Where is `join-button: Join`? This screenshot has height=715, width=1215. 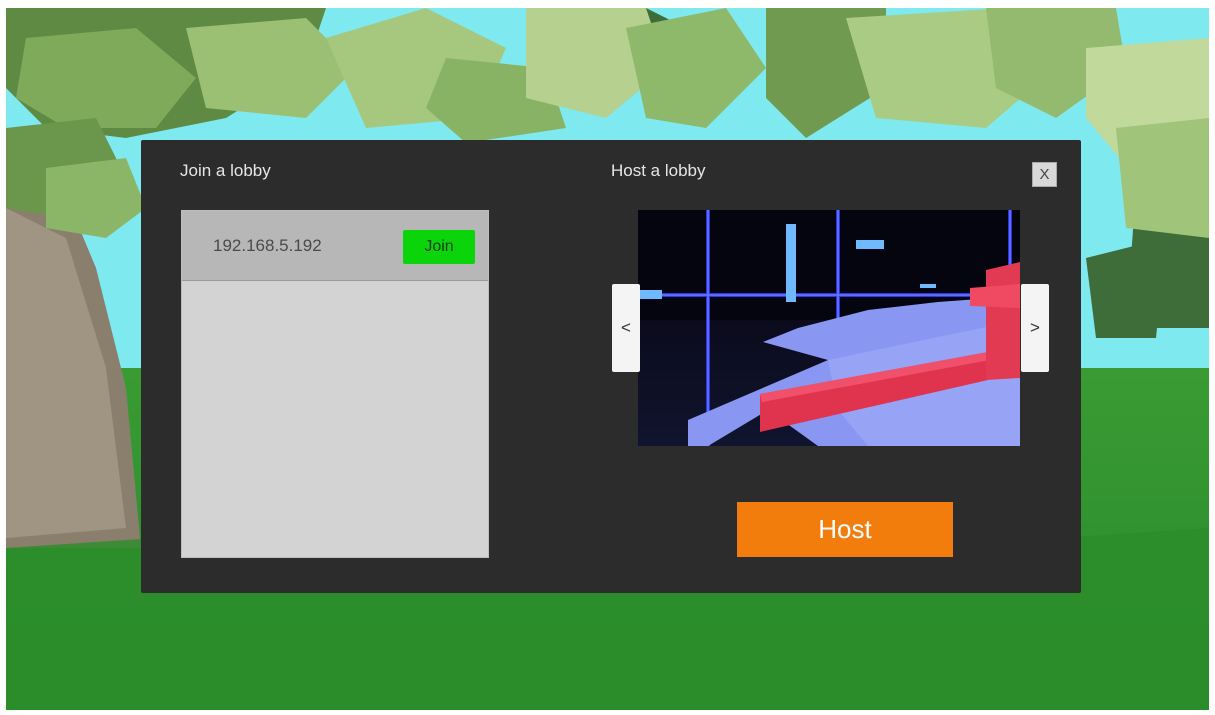 join-button: Join is located at coordinates (439, 247).